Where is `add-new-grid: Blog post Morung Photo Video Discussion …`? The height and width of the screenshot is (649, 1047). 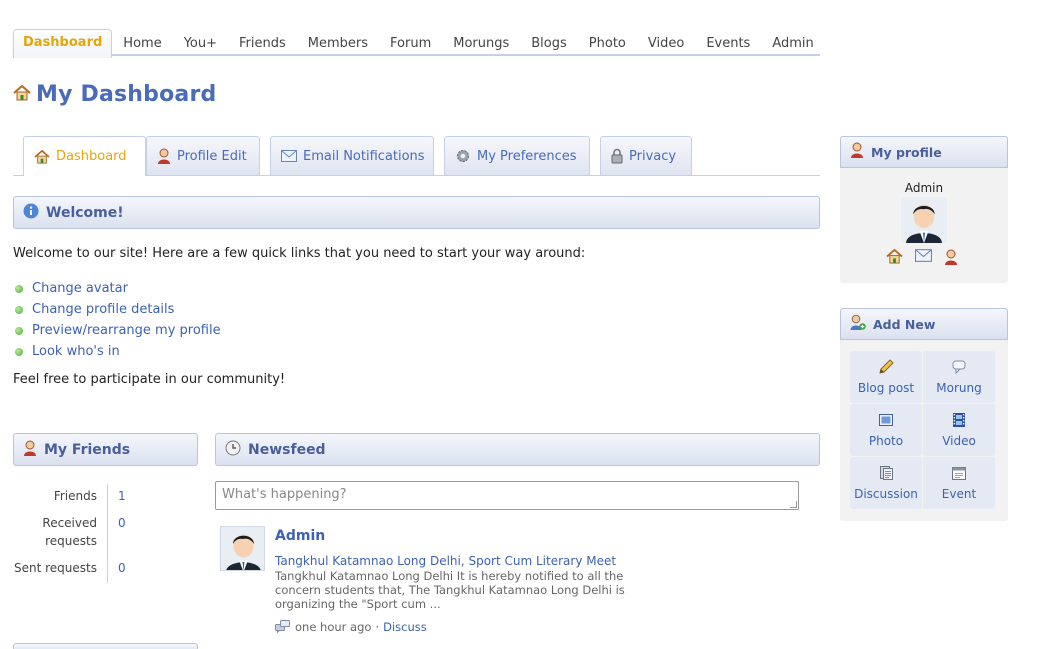 add-new-grid: Blog post Morung Photo Video Discussion … is located at coordinates (923, 430).